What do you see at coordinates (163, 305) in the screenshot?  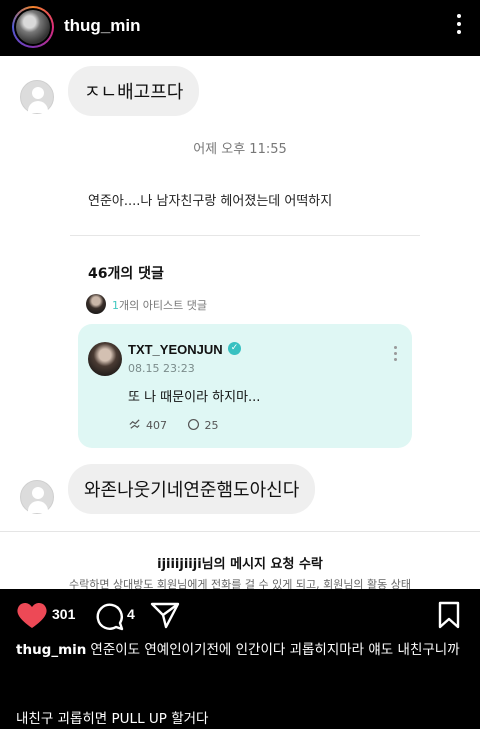 I see `artist-label: 개의 아티스트 댓글` at bounding box center [163, 305].